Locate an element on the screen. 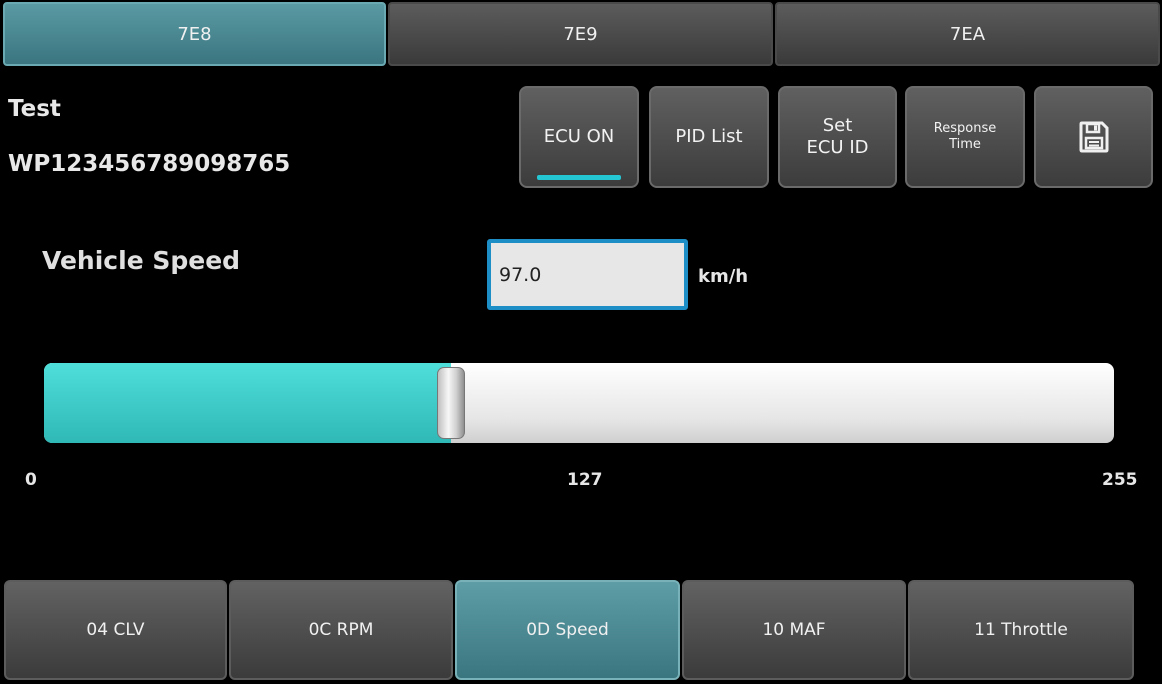 Image resolution: width=1162 pixels, height=684 pixels. response-time-line2: Time is located at coordinates (965, 144).